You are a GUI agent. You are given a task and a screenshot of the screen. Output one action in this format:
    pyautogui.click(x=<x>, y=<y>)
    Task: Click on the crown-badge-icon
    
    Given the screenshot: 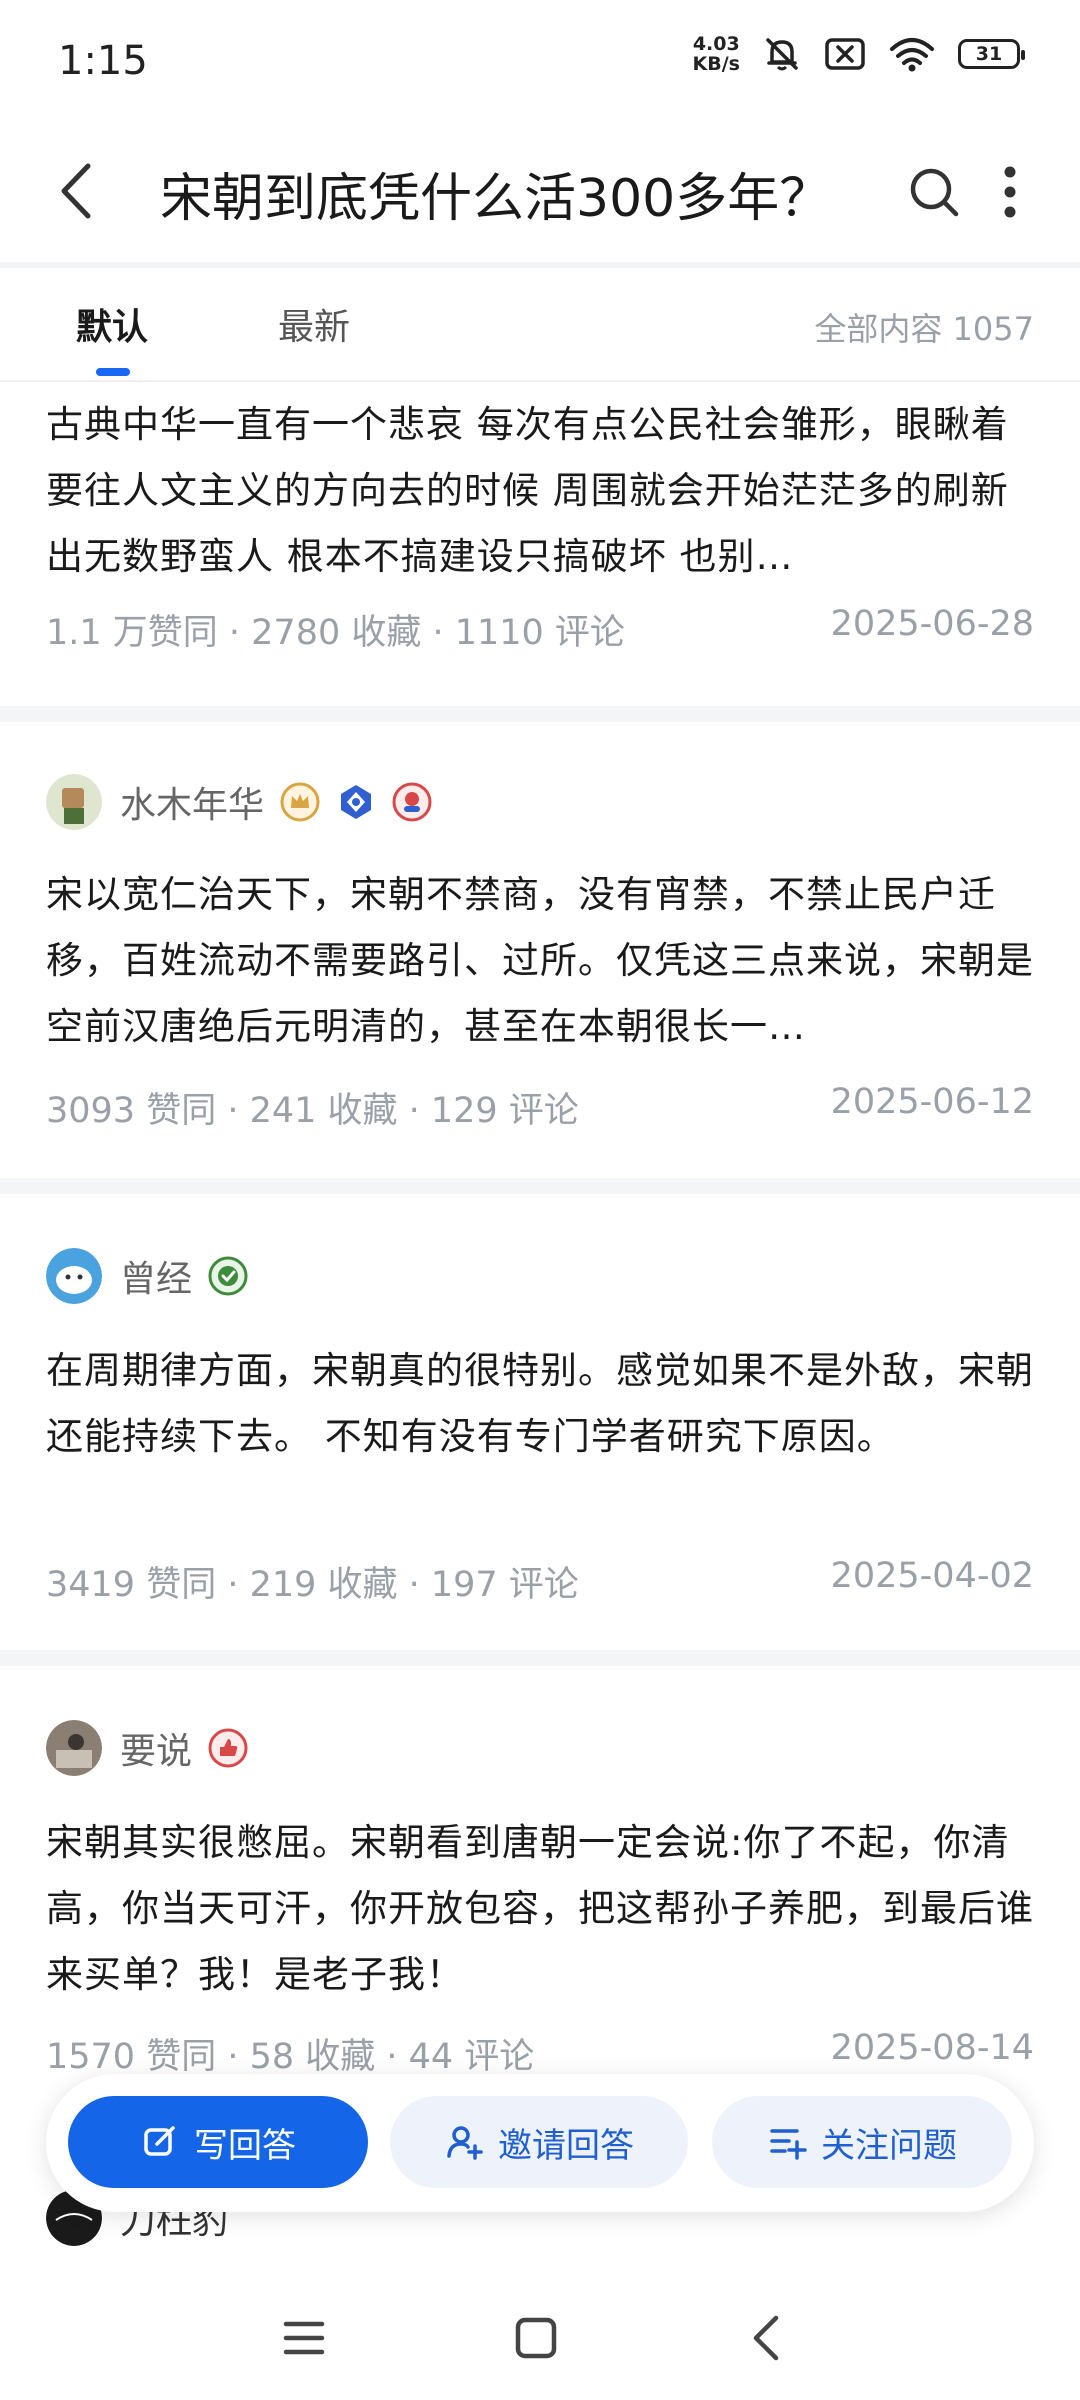 What is the action you would take?
    pyautogui.click(x=300, y=802)
    